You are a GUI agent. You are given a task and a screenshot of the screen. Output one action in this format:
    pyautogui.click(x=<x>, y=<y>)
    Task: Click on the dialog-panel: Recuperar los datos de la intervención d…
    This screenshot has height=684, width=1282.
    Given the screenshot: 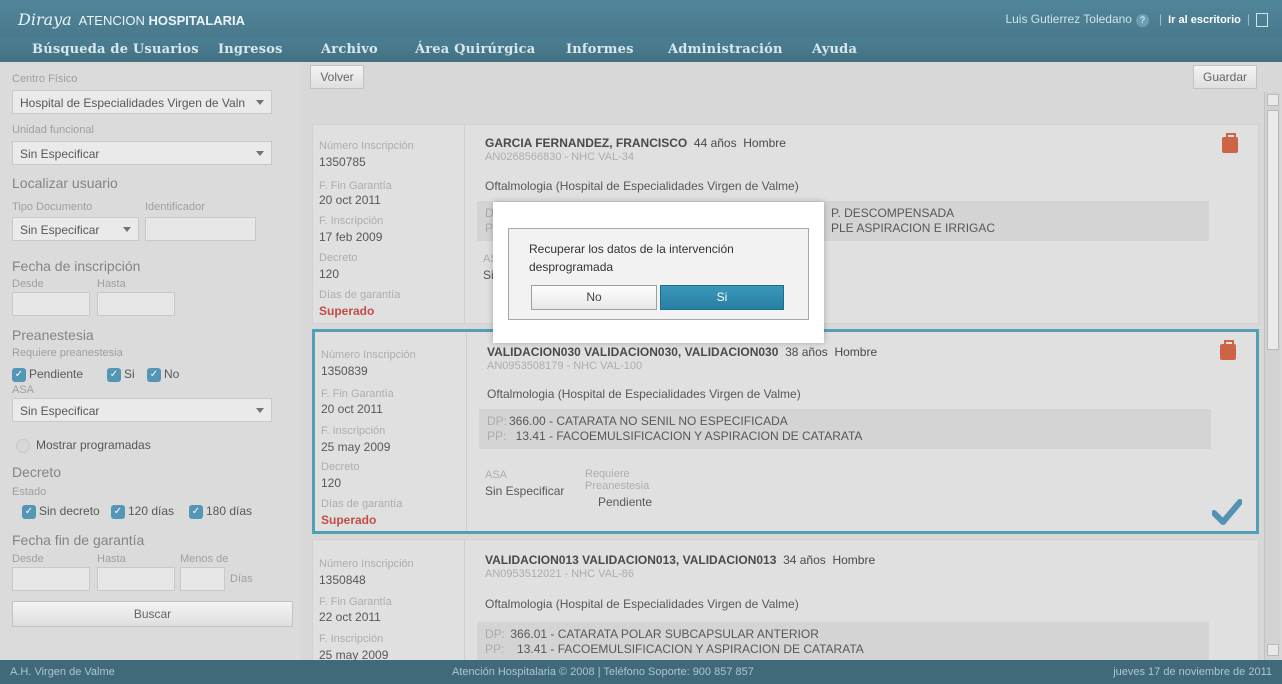 What is the action you would take?
    pyautogui.click(x=658, y=274)
    